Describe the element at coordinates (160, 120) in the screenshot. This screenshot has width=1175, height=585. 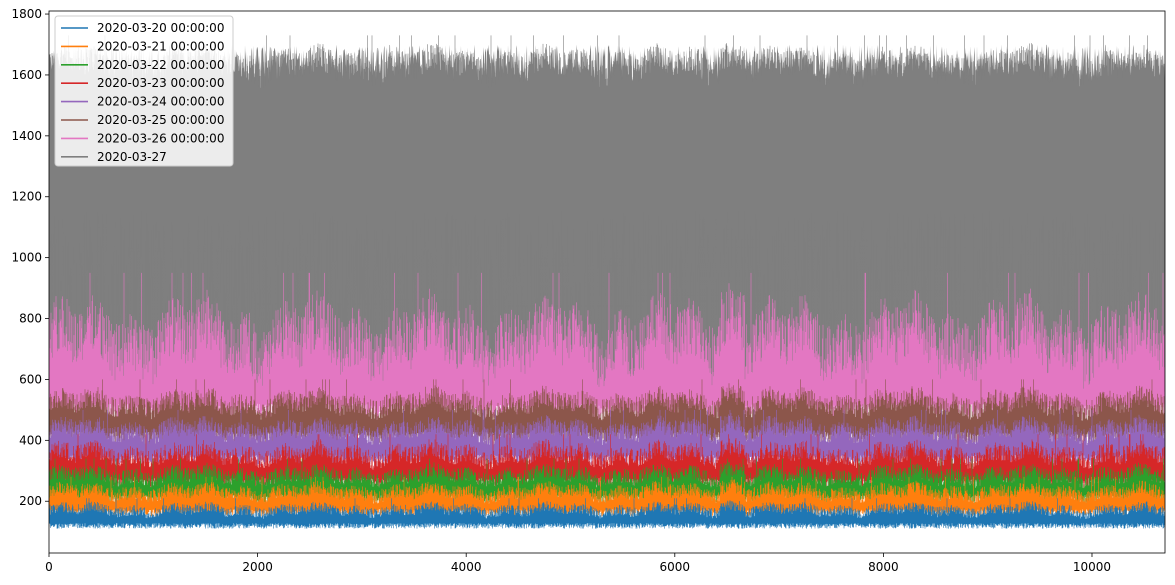
I see `legend-label-5: 2020-03-25 00:00:00` at that location.